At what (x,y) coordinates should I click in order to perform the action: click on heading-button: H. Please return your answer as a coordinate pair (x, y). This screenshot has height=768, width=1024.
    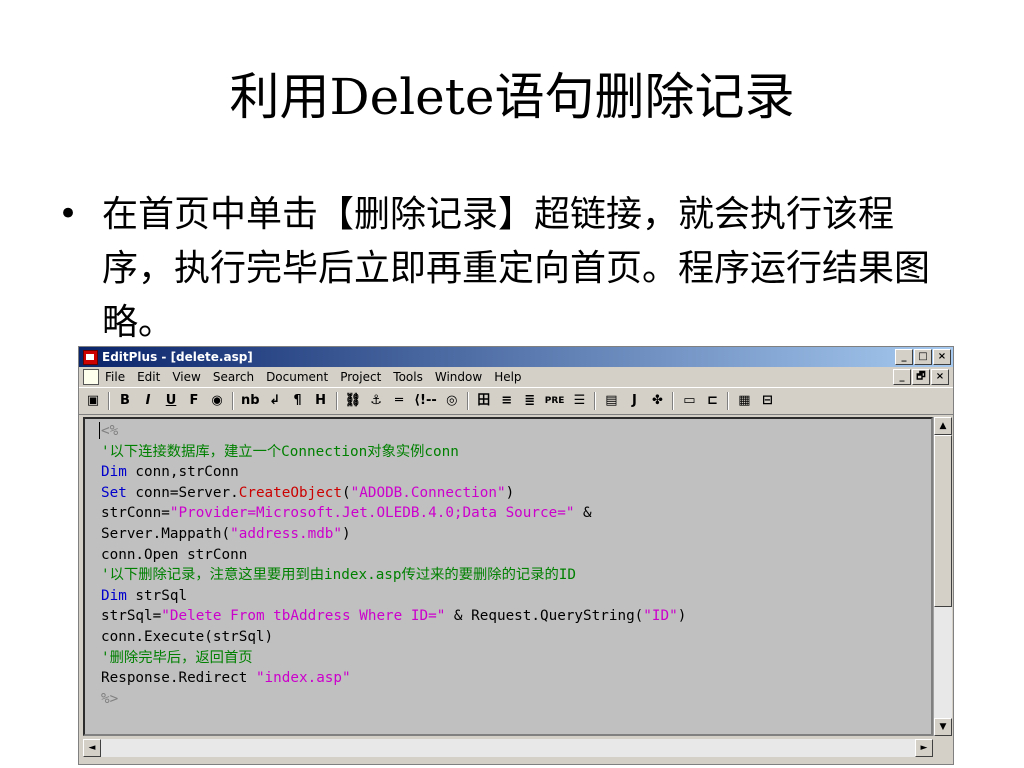
    Looking at the image, I should click on (321, 401).